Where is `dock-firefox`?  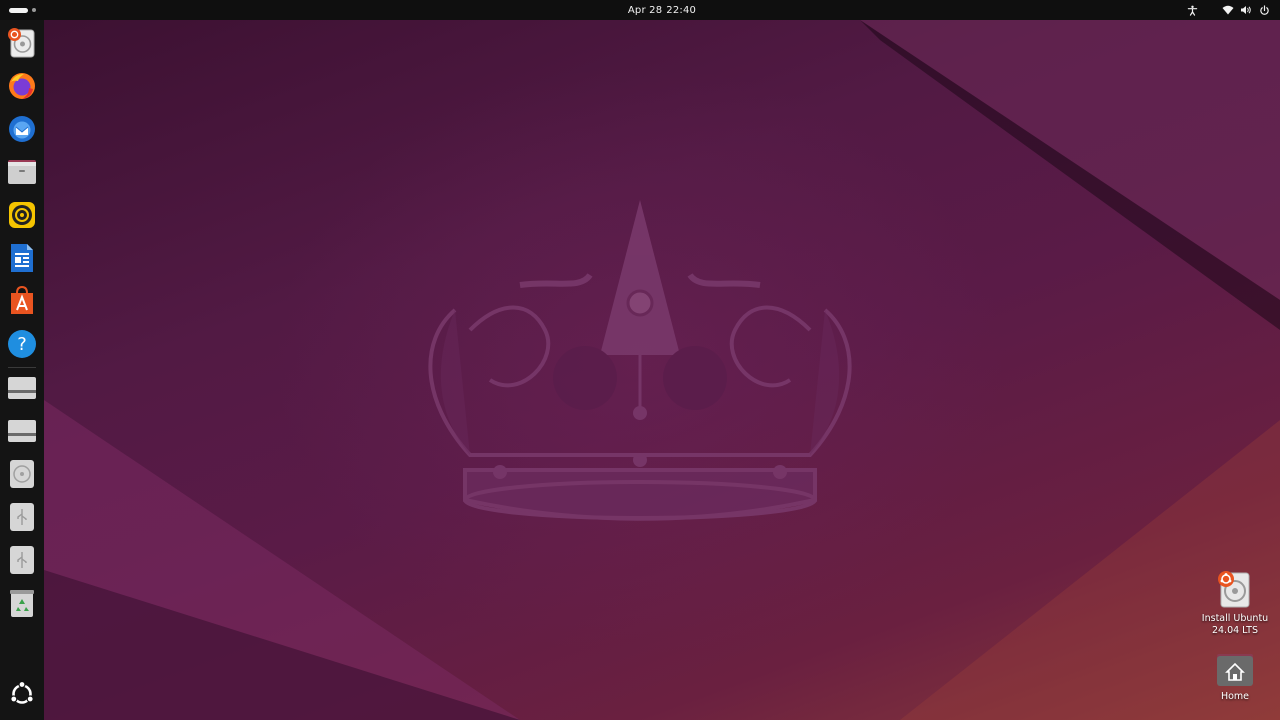
dock-firefox is located at coordinates (22, 86).